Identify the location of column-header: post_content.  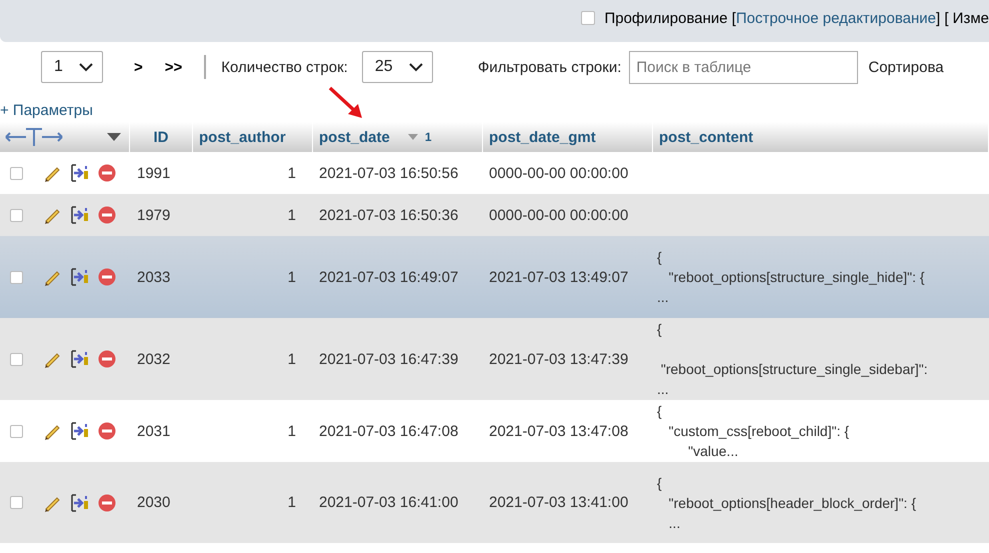
(821, 137).